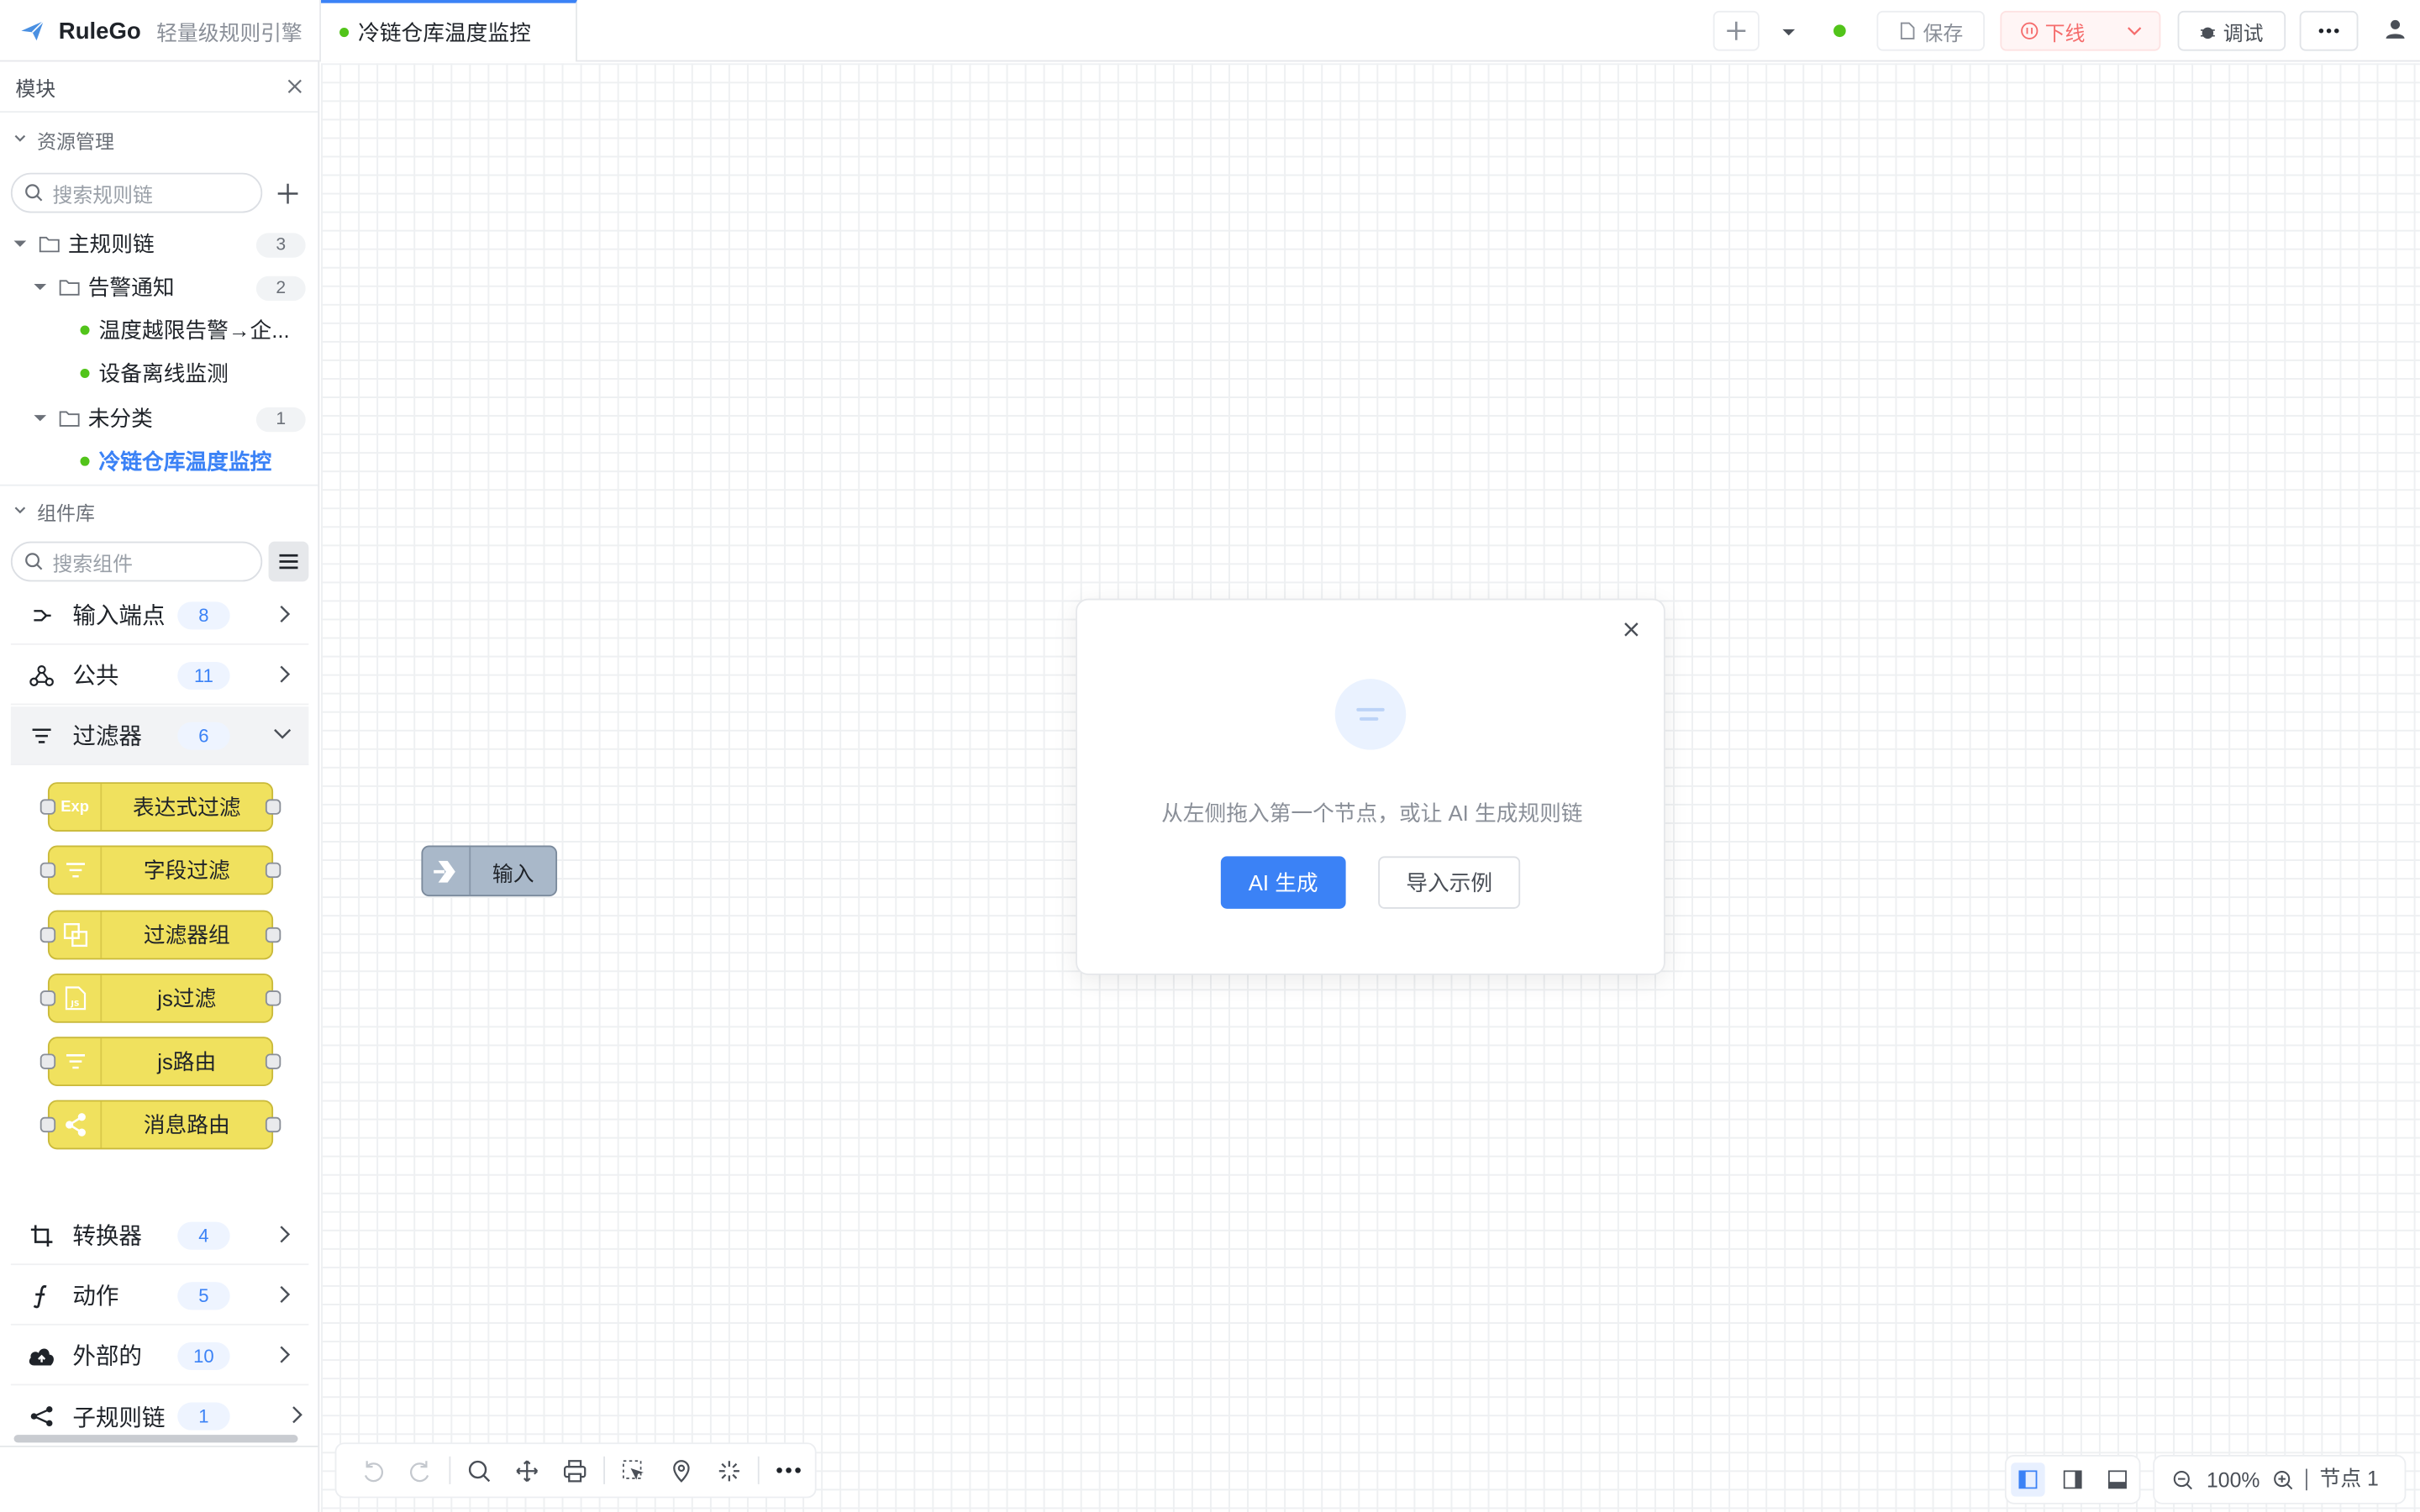 The image size is (2420, 1512). What do you see at coordinates (2183, 1479) in the screenshot?
I see `zoom-out-icon` at bounding box center [2183, 1479].